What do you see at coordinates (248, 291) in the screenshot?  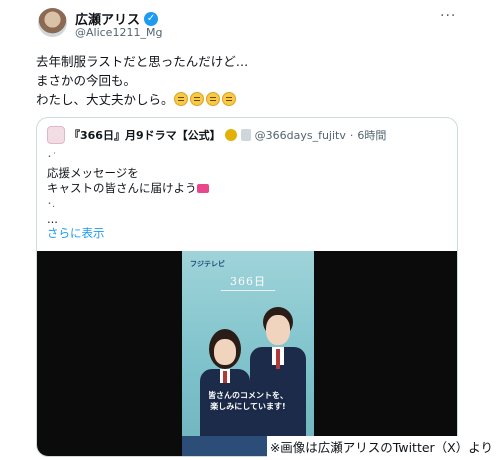 I see `poster-subtitle-strip: ━━━━━━━━━━━━━━━━━━━━` at bounding box center [248, 291].